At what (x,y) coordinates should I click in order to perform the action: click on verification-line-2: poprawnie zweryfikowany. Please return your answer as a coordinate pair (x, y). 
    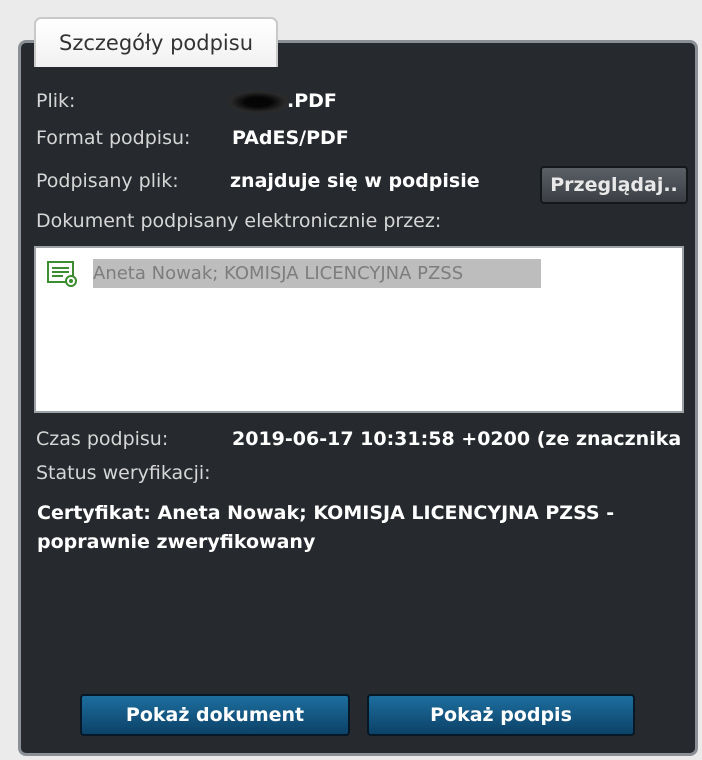
    Looking at the image, I should click on (176, 542).